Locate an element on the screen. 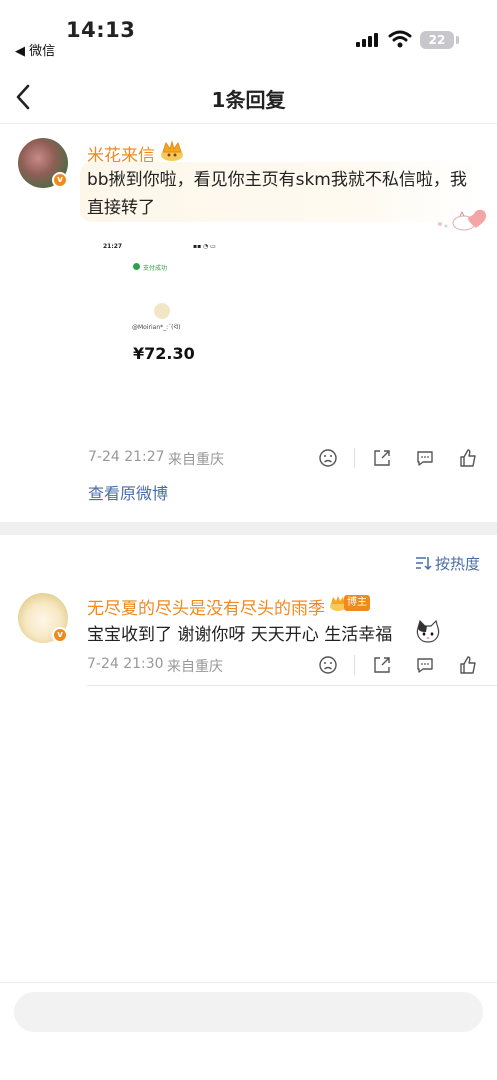  reply-comment-icon is located at coordinates (425, 665).